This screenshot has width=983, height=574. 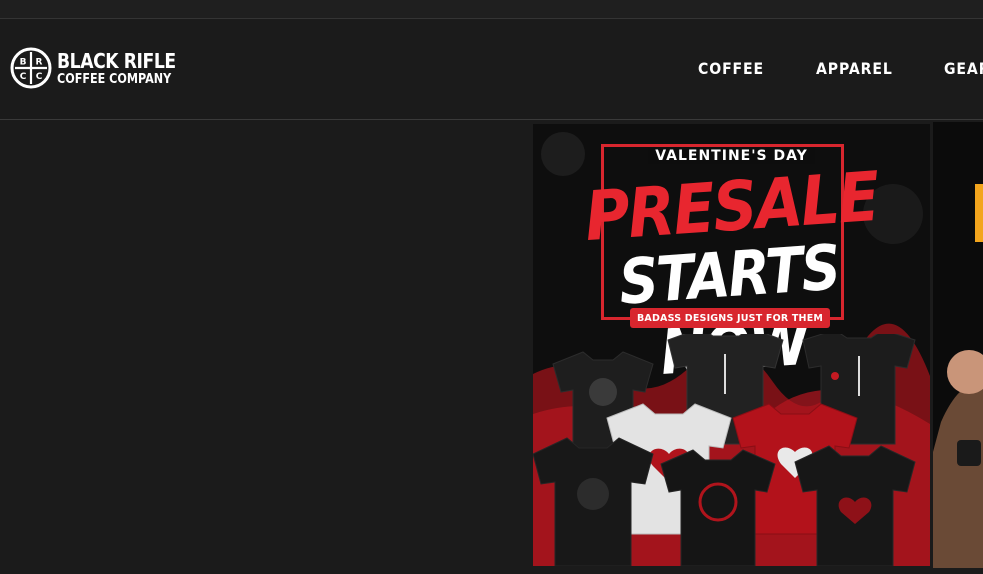 I want to click on logo-mark-letter-c2: C, so click(x=39, y=77).